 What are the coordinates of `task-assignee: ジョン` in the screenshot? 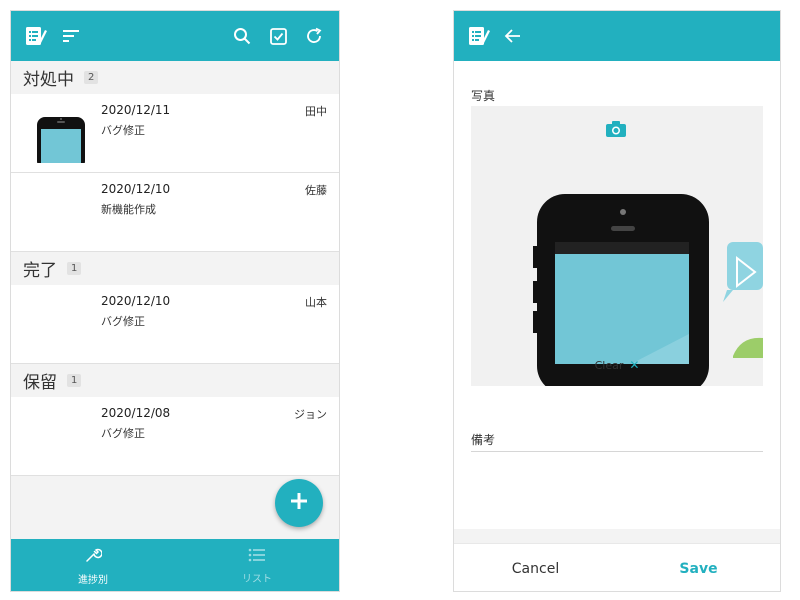 It's located at (310, 414).